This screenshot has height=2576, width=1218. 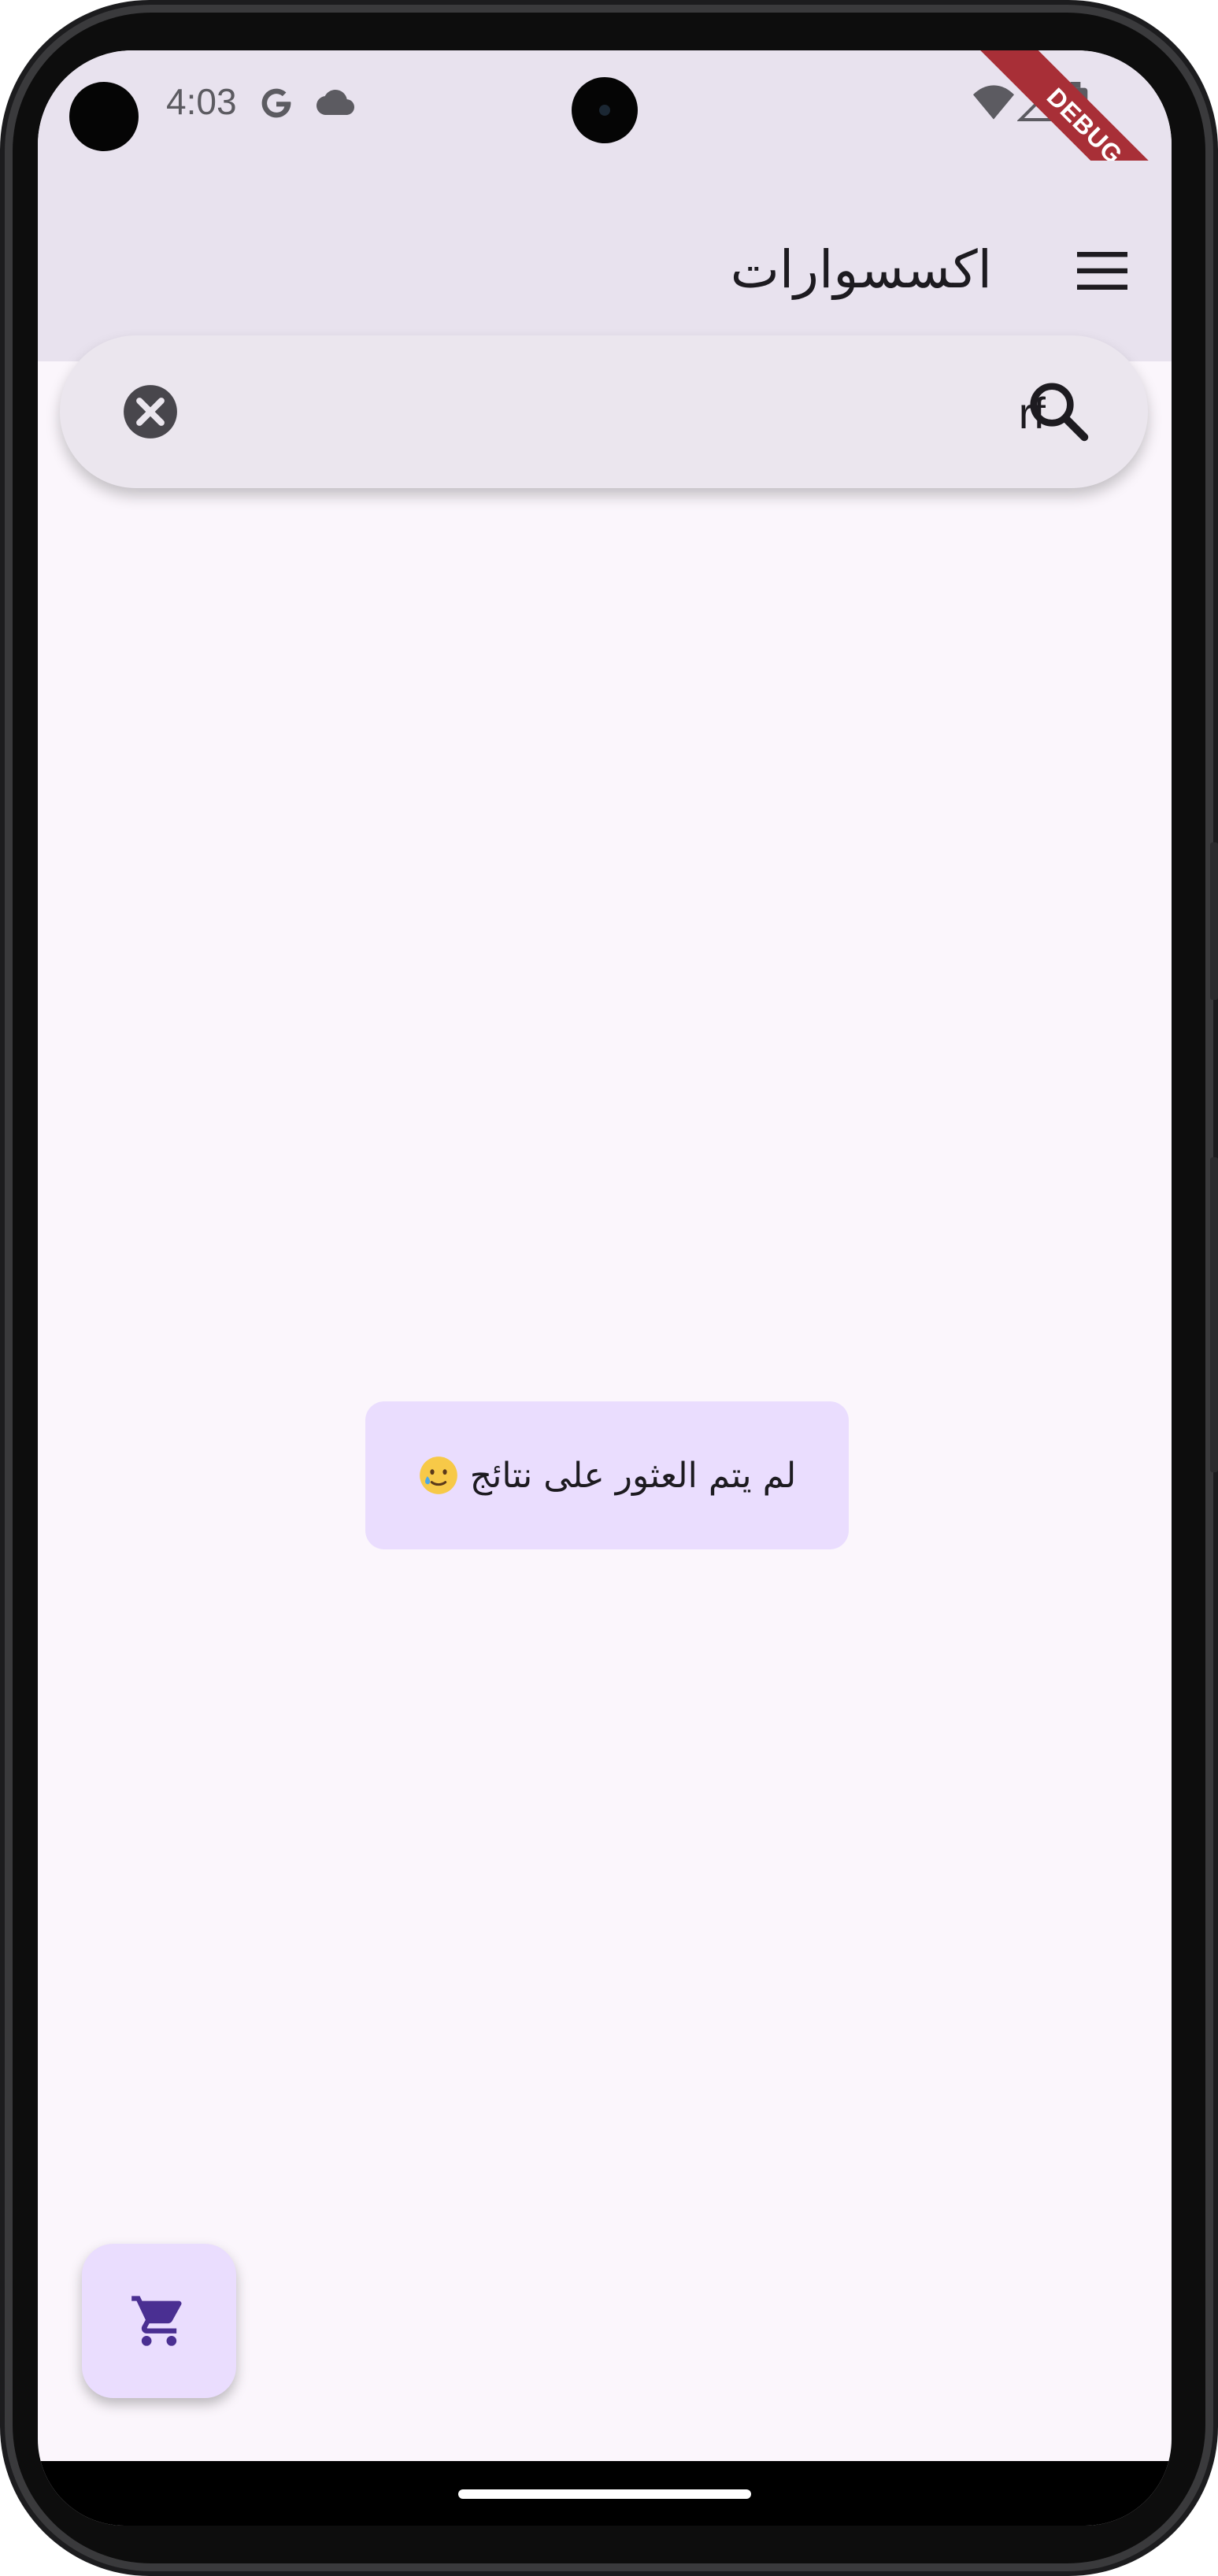 I want to click on cancel-icon, so click(x=150, y=412).